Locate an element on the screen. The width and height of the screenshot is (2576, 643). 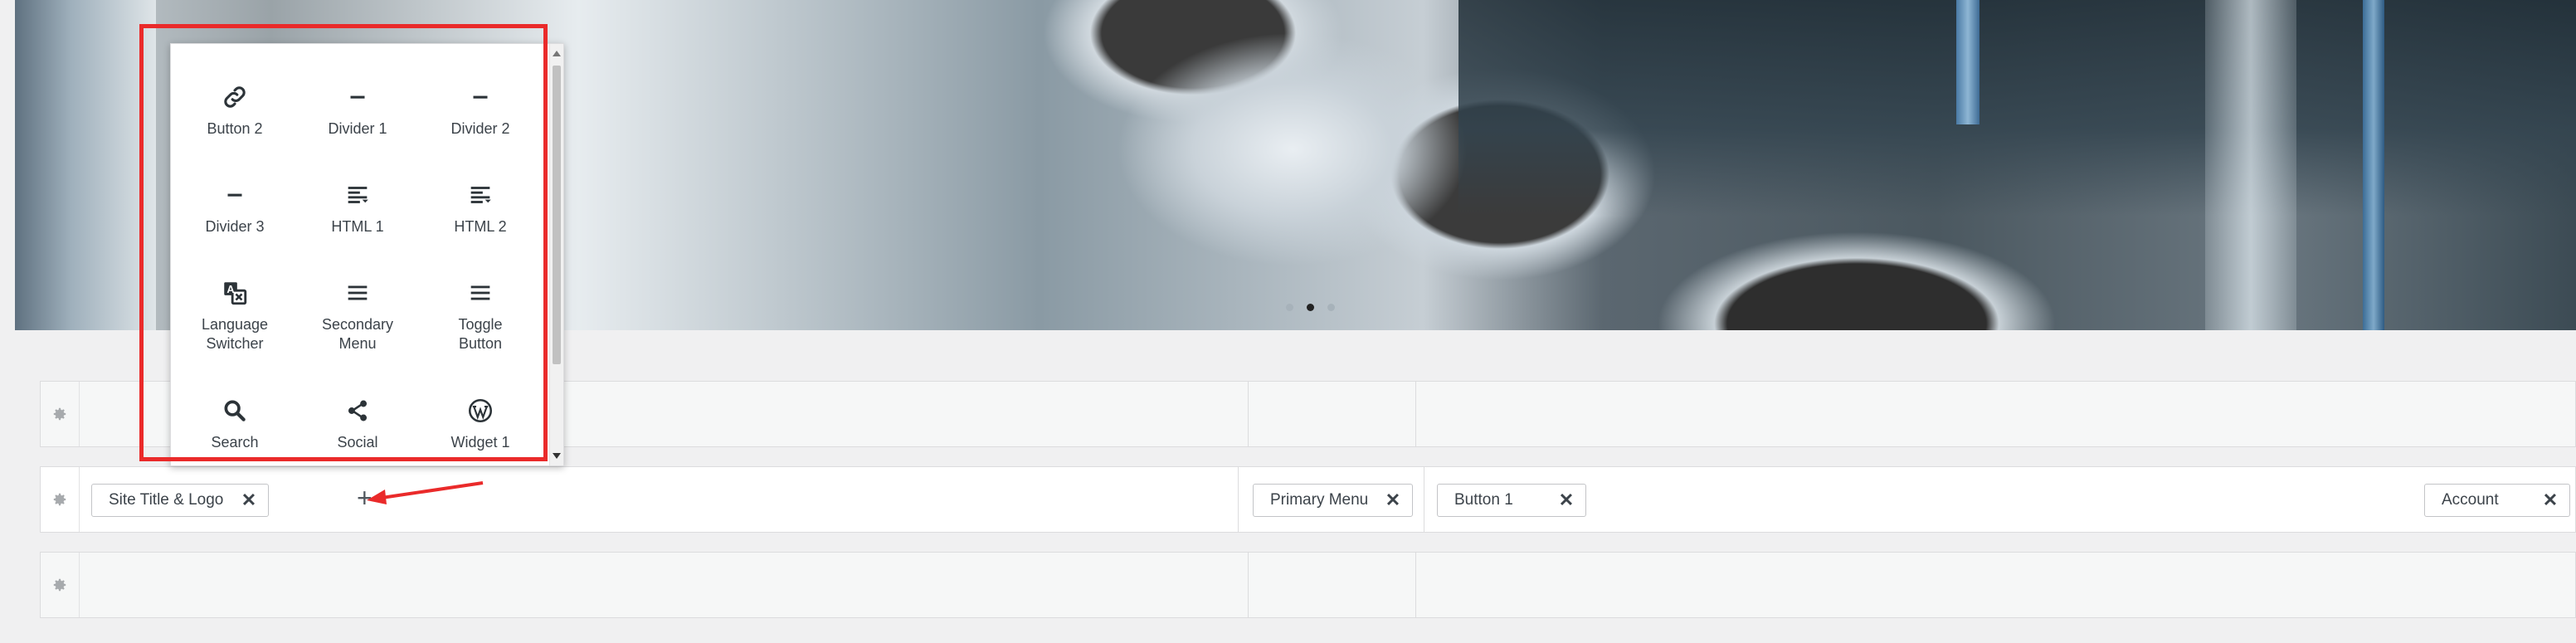
svg-text: A is located at coordinates (230, 289).